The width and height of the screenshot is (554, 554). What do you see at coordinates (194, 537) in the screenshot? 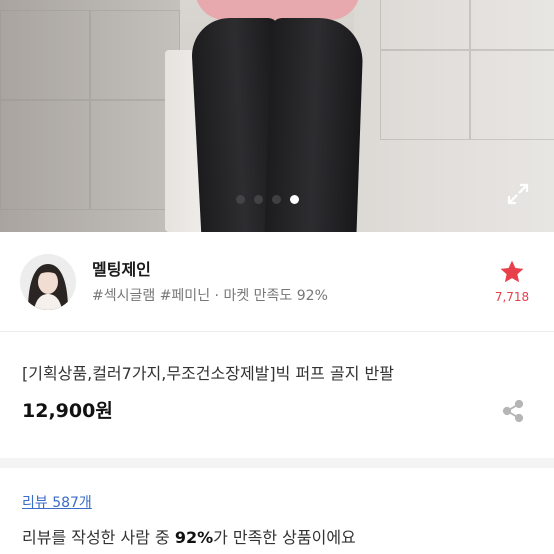
I see `review-summary-highlight: 92%` at bounding box center [194, 537].